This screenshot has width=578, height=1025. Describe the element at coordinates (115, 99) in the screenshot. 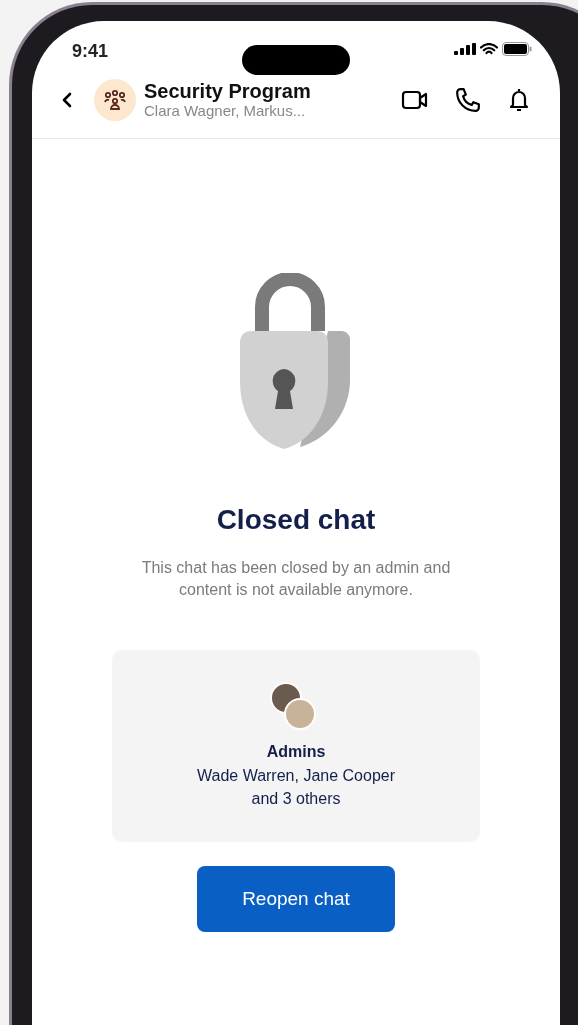

I see `group-icon` at that location.